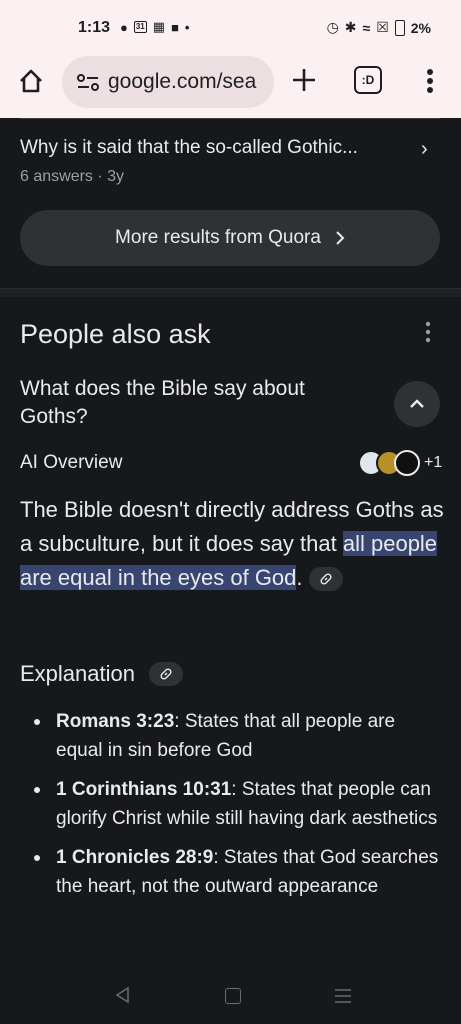  I want to click on home-button, so click(31, 81).